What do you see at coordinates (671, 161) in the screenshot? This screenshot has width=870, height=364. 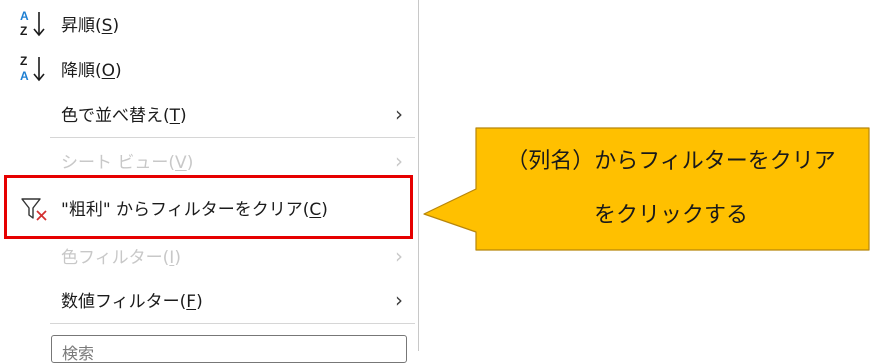 I see `callout-line-1: （列名）からフィルターをクリア` at bounding box center [671, 161].